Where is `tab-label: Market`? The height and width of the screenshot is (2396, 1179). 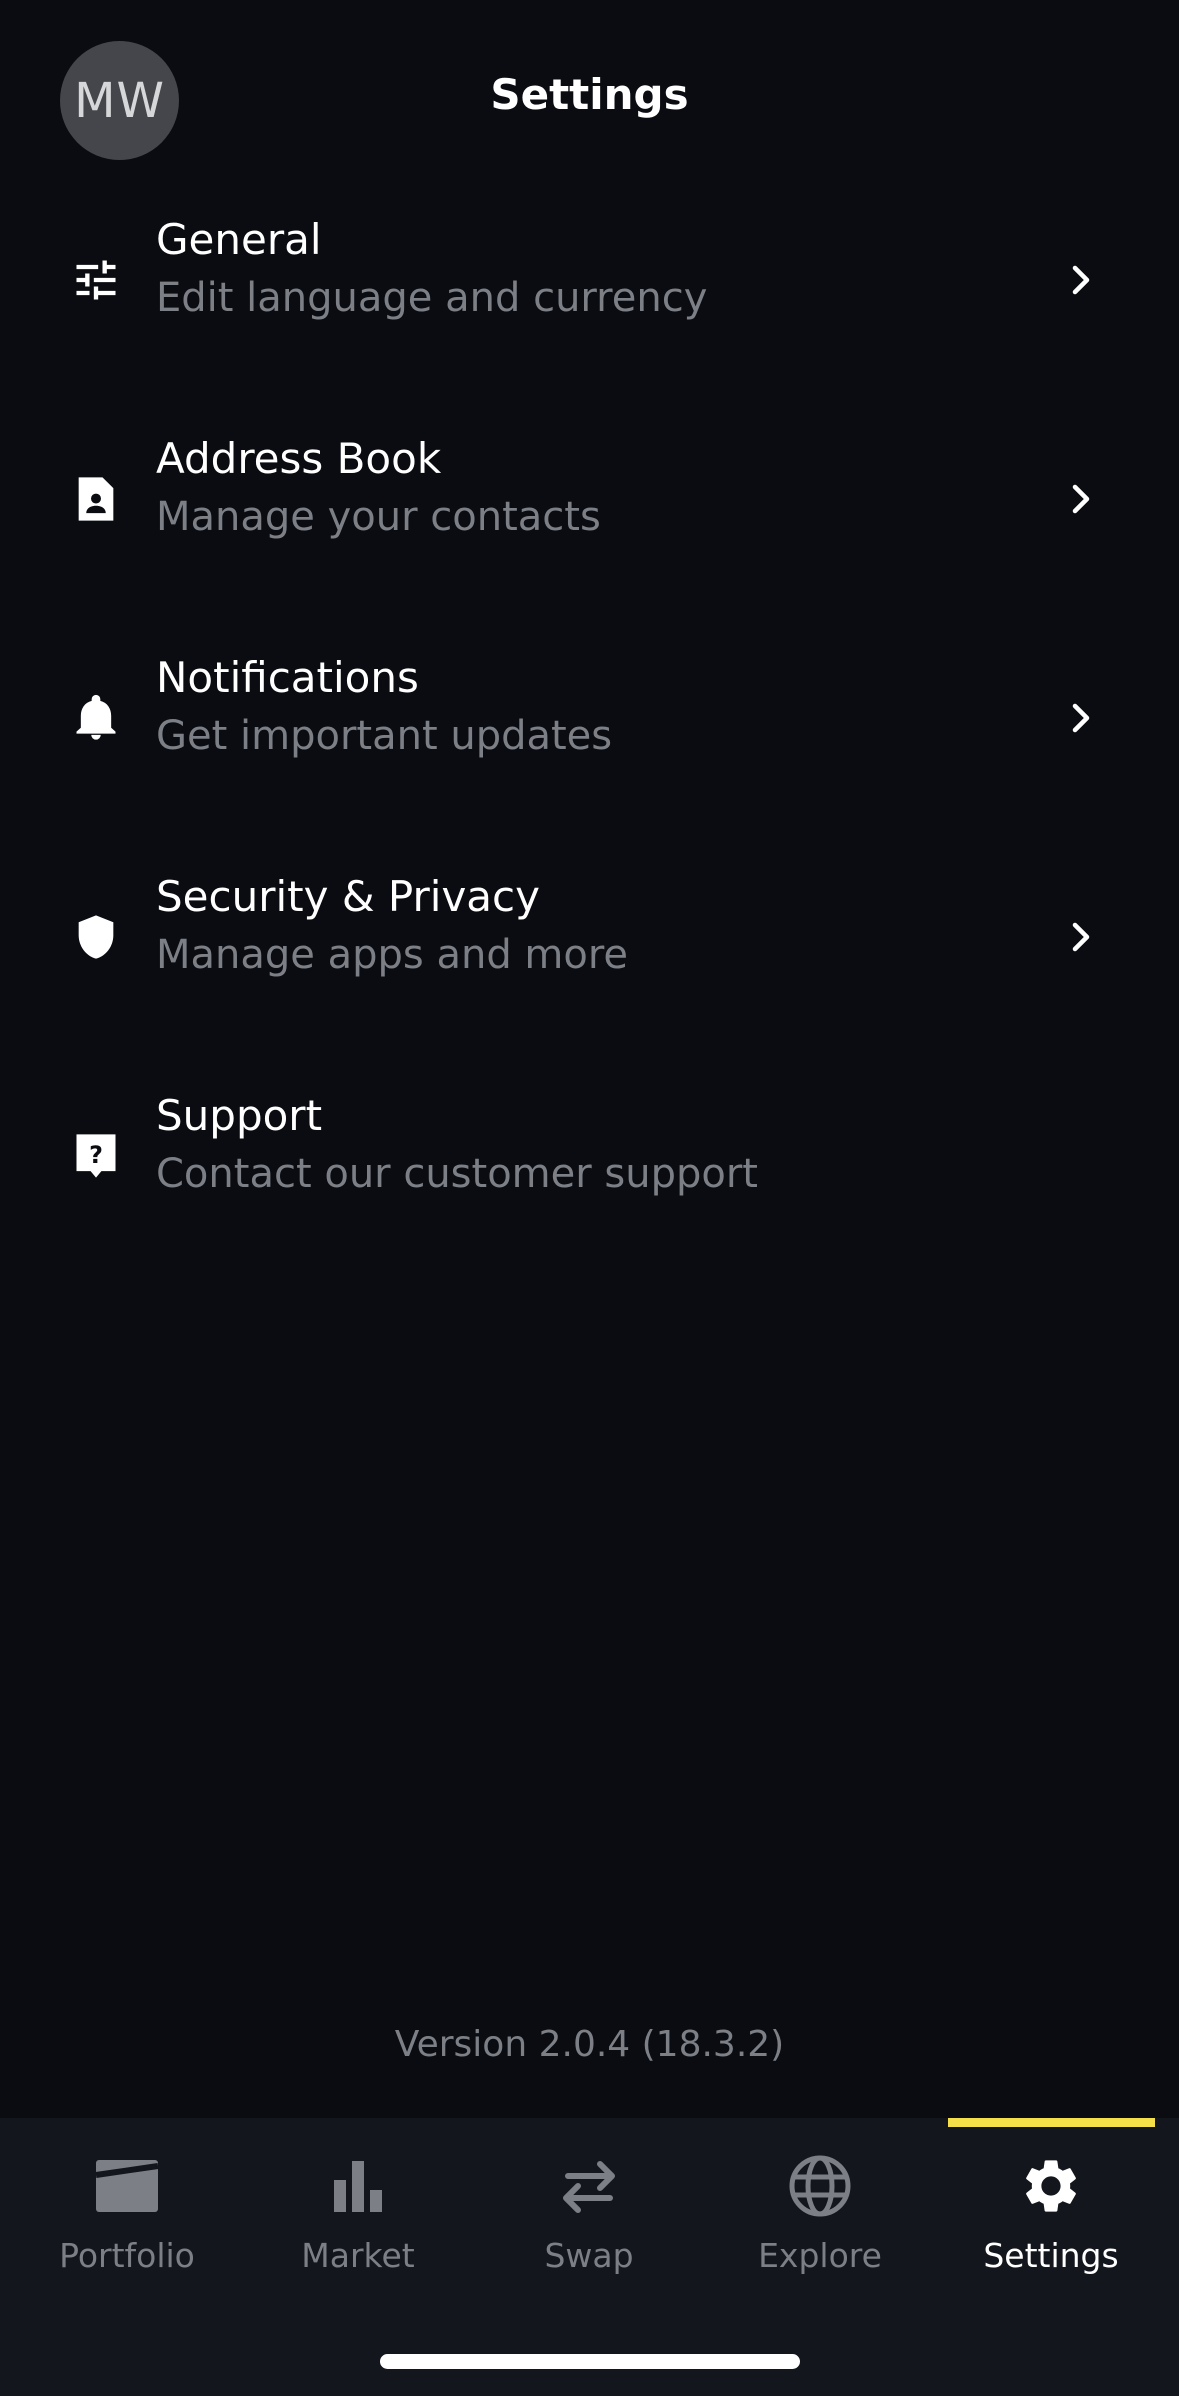 tab-label: Market is located at coordinates (358, 2255).